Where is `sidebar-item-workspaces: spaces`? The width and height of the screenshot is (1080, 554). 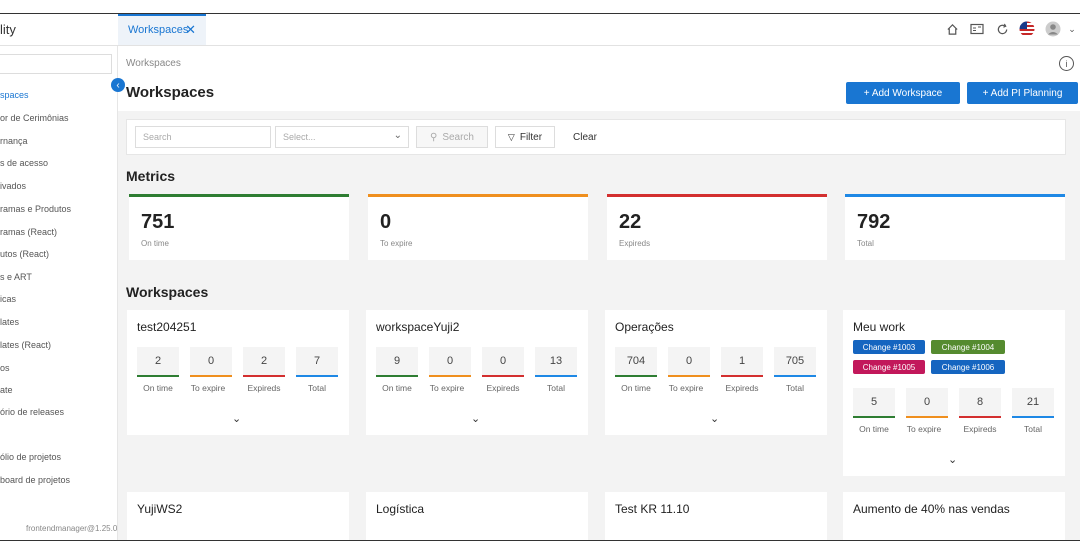 sidebar-item-workspaces: spaces is located at coordinates (14, 95).